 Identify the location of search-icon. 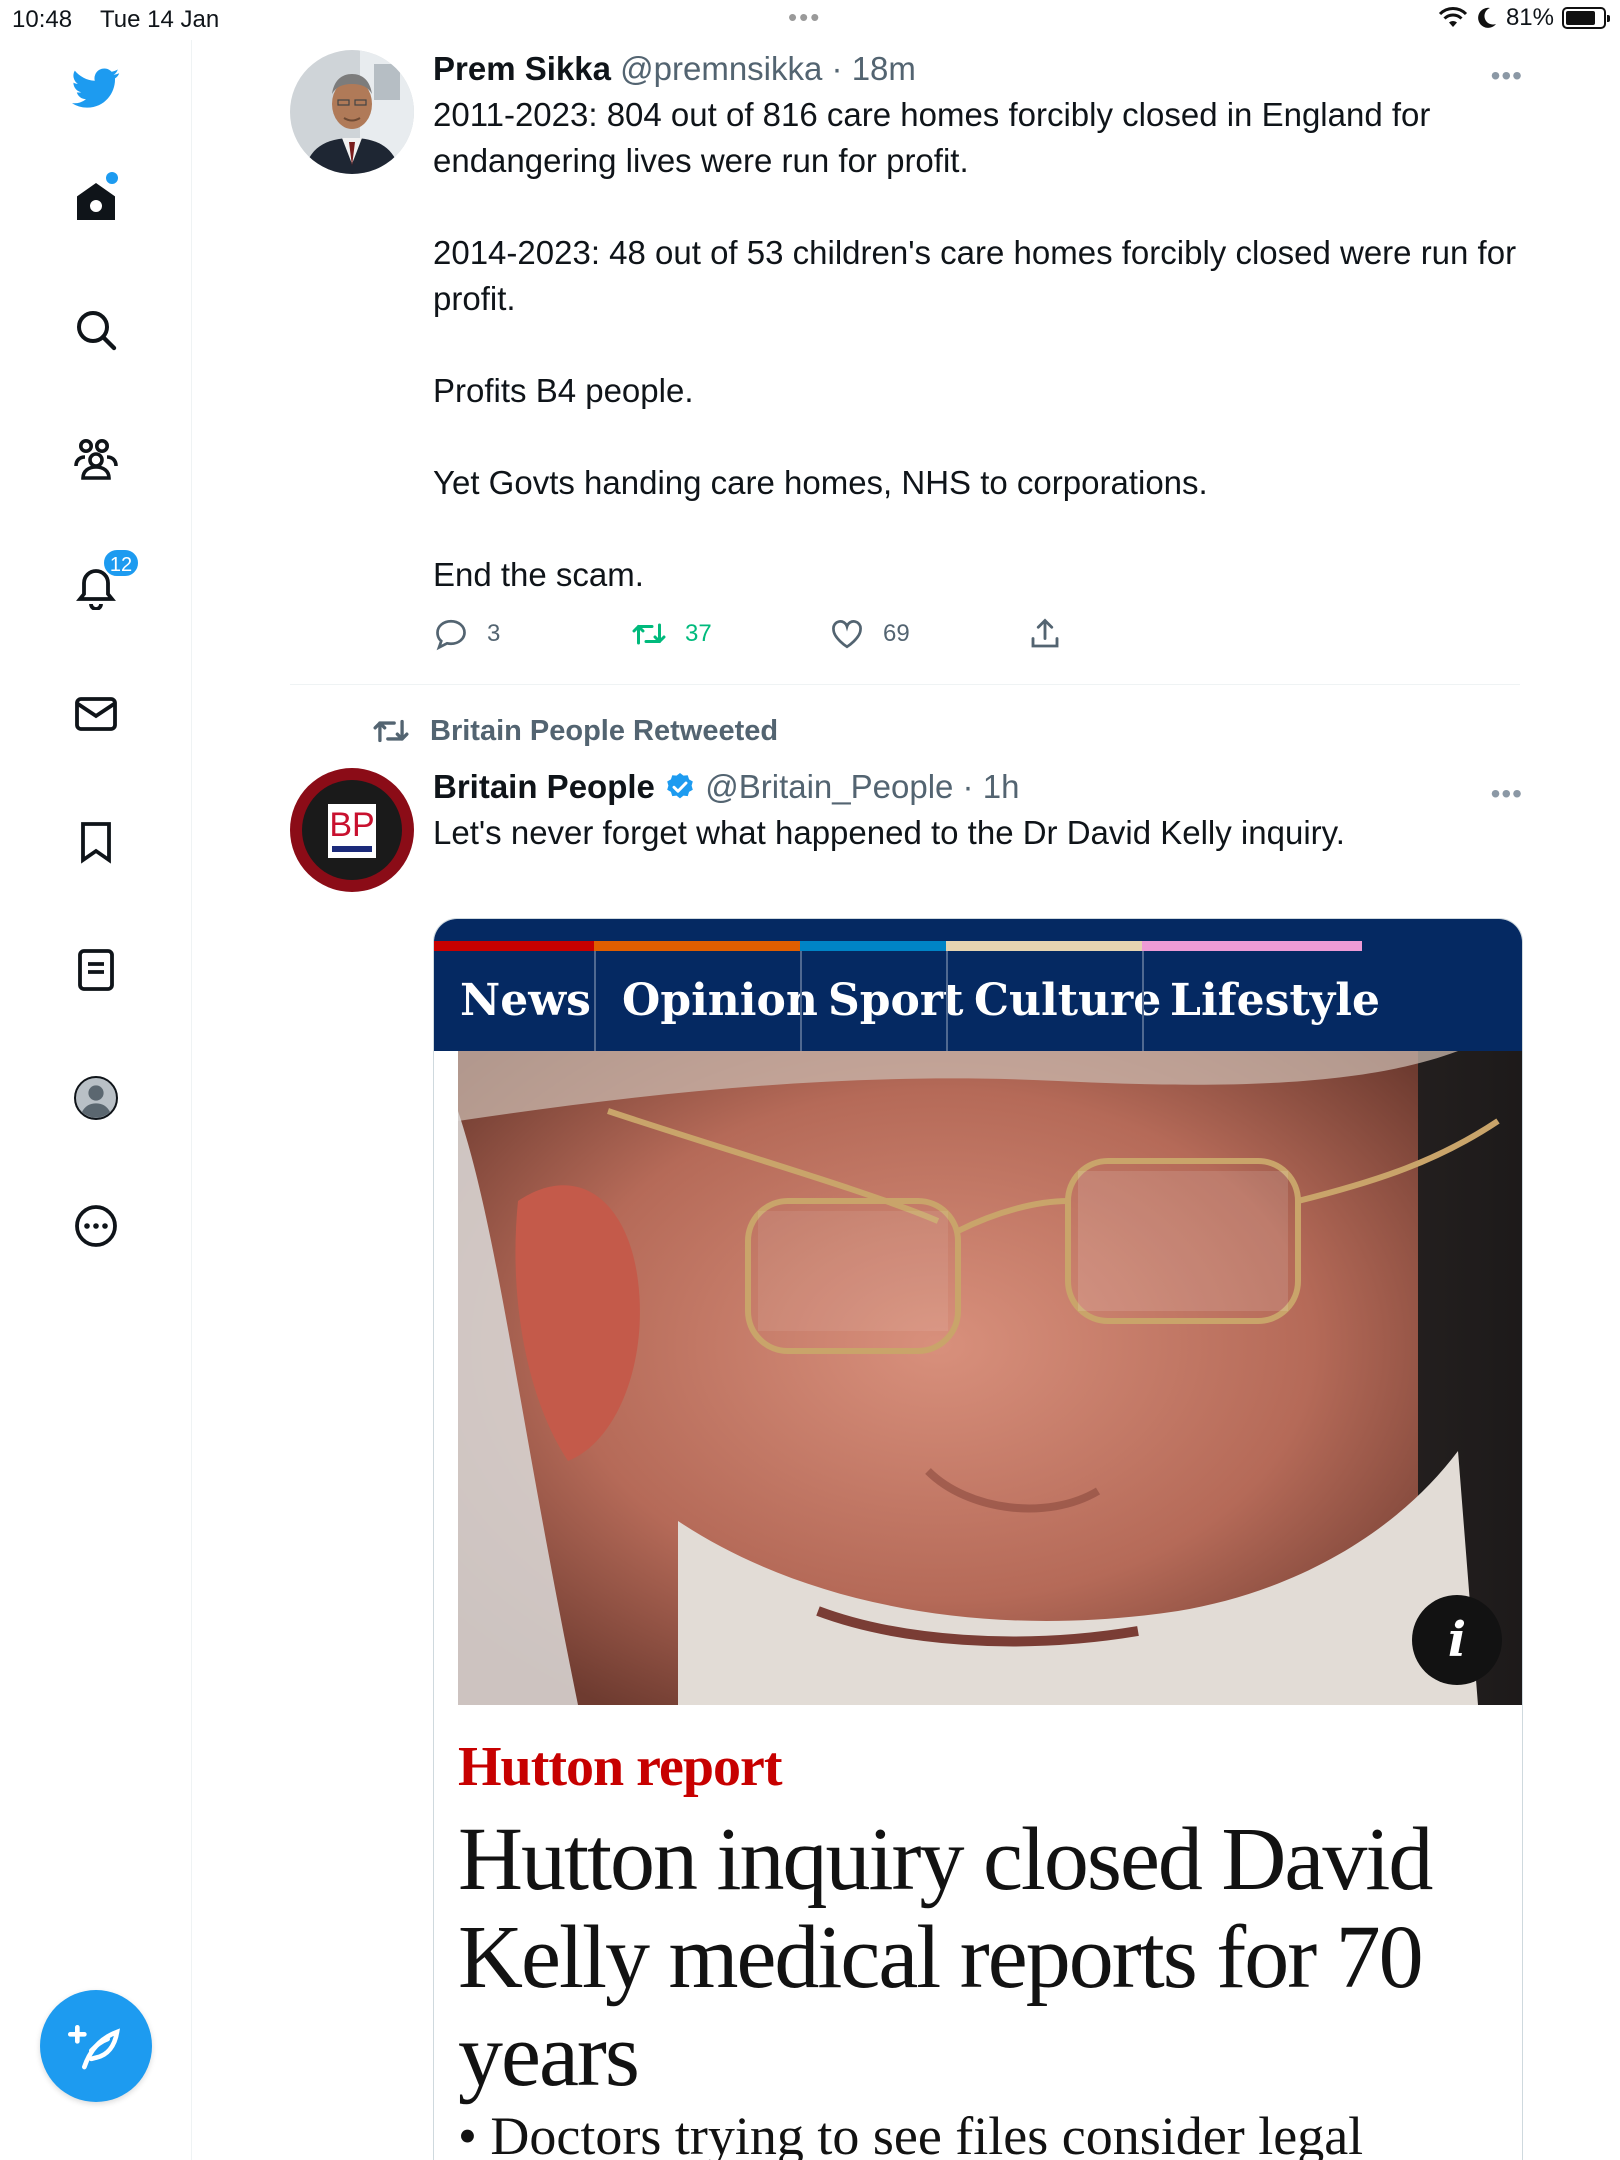
(96, 330).